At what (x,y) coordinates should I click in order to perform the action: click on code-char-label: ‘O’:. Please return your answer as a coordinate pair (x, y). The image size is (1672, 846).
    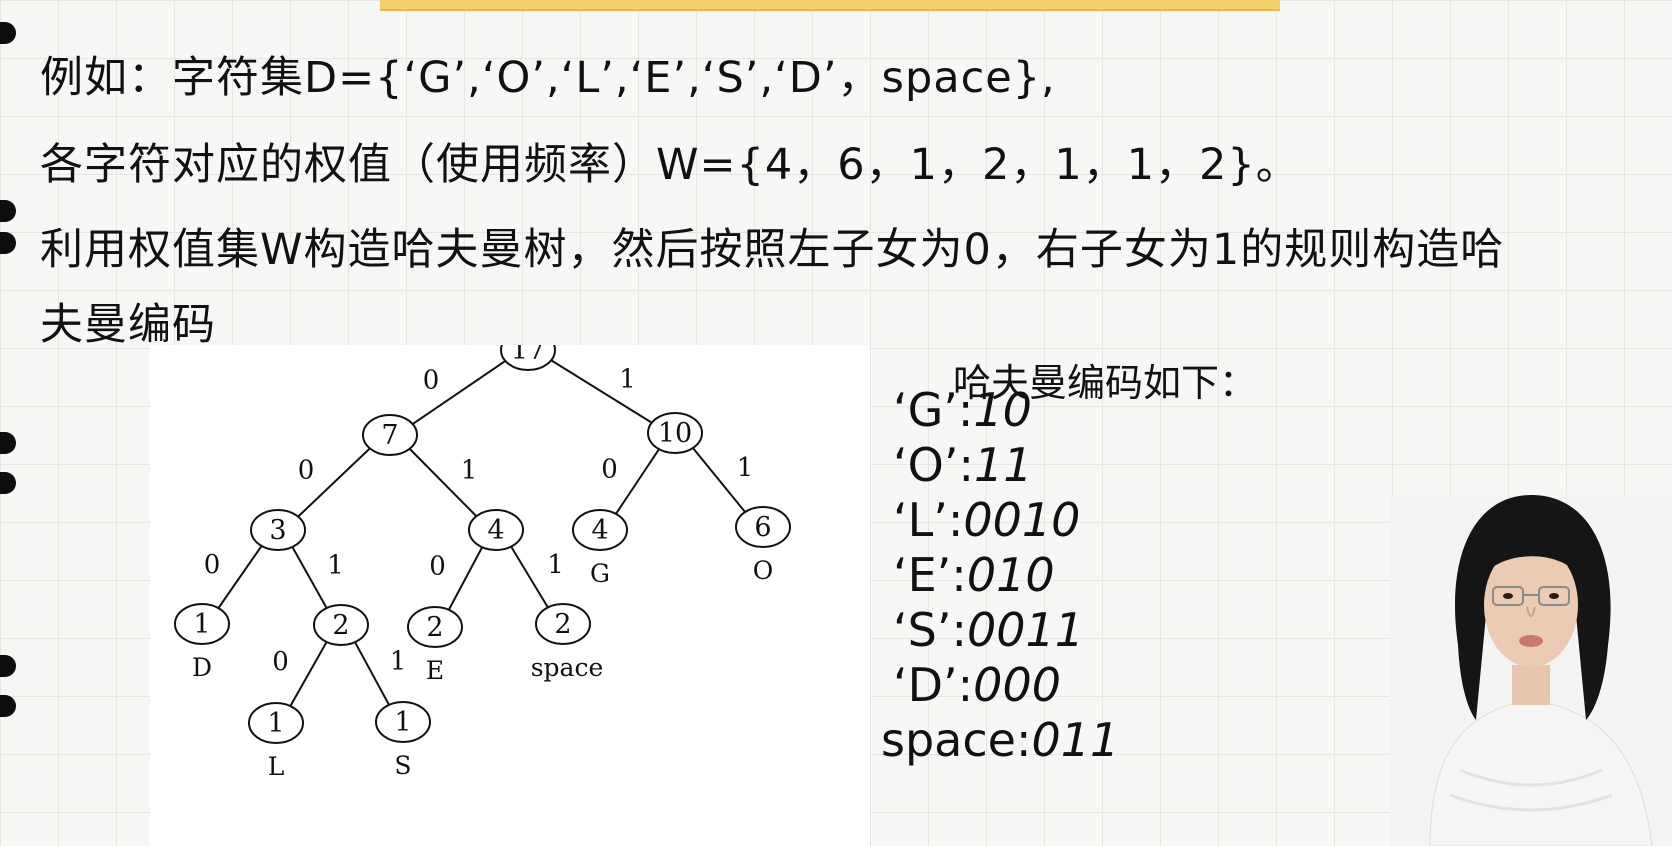
    Looking at the image, I should click on (933, 465).